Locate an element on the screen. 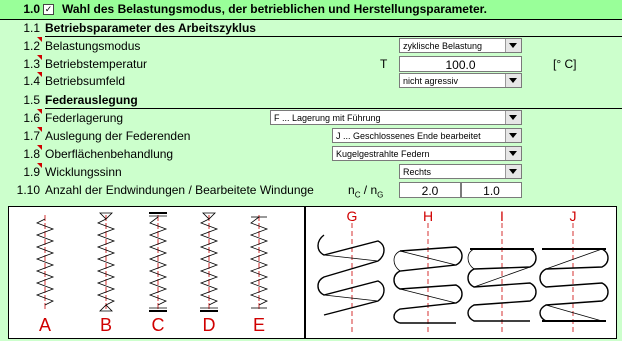 This screenshot has width=622, height=341. row-number: 1.4 is located at coordinates (31, 81).